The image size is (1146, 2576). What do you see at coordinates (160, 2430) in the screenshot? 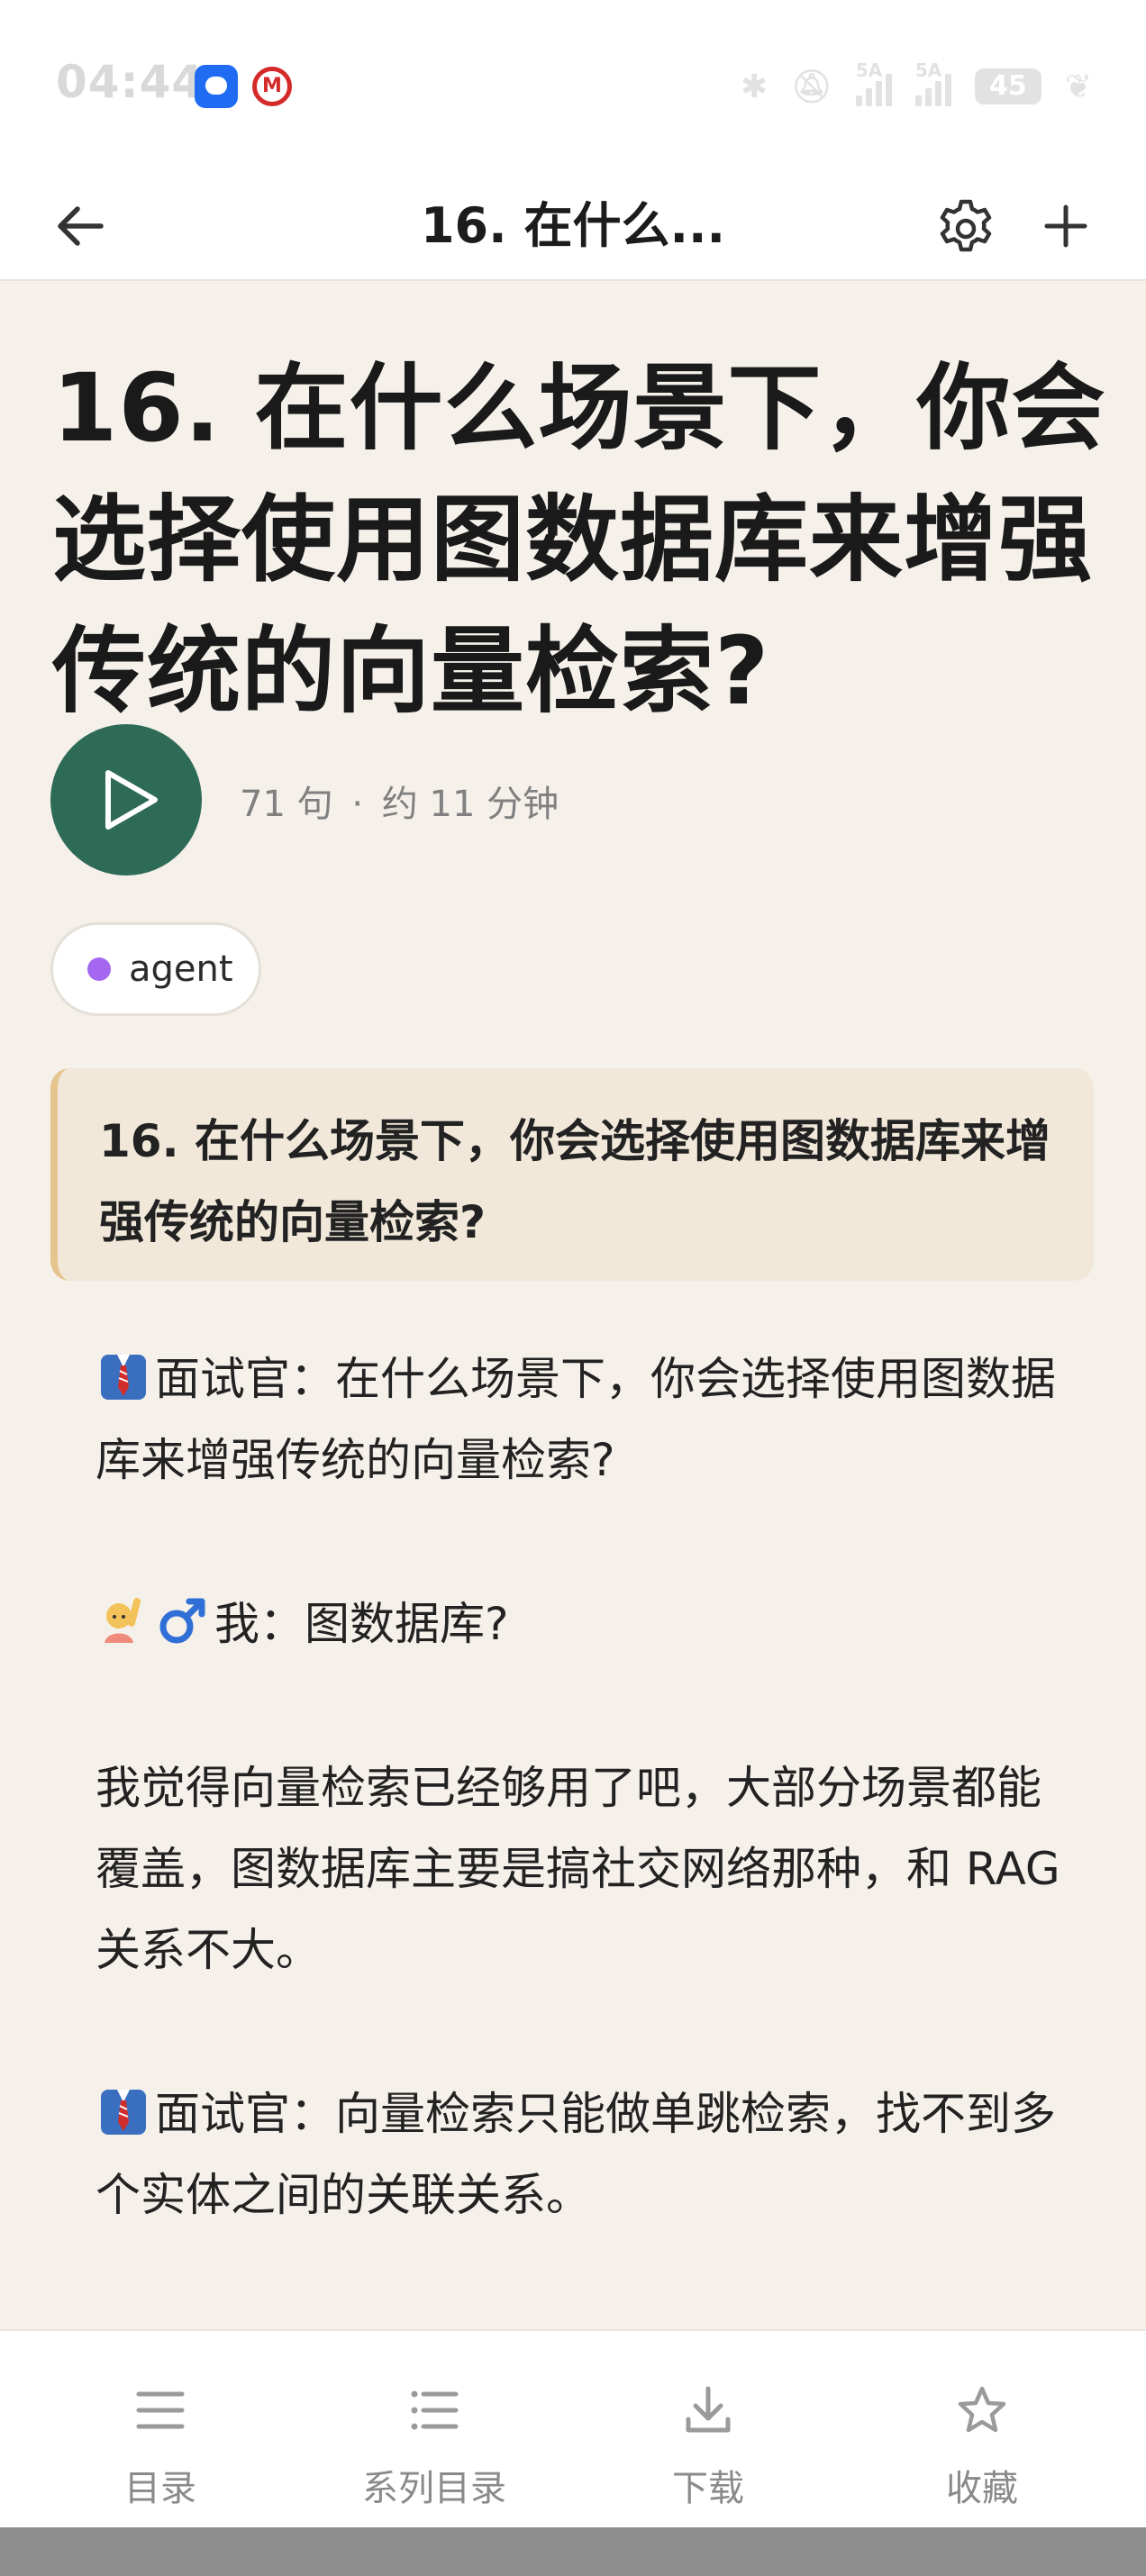
I see `toc-button: 目录` at bounding box center [160, 2430].